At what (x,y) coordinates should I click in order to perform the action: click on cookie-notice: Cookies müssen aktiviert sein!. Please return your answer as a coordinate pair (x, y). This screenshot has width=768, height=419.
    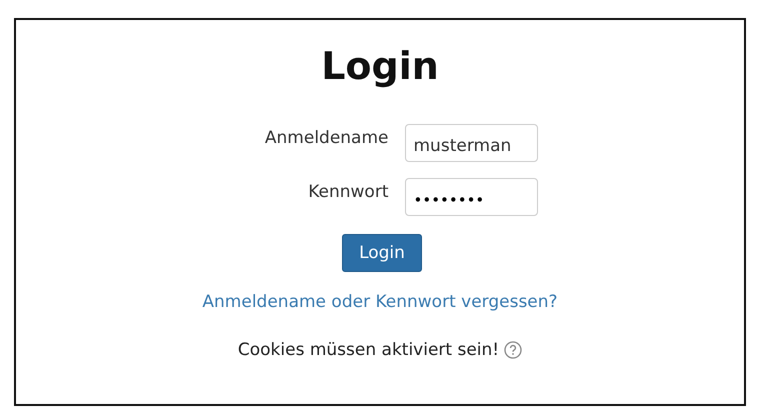
    Looking at the image, I should click on (369, 350).